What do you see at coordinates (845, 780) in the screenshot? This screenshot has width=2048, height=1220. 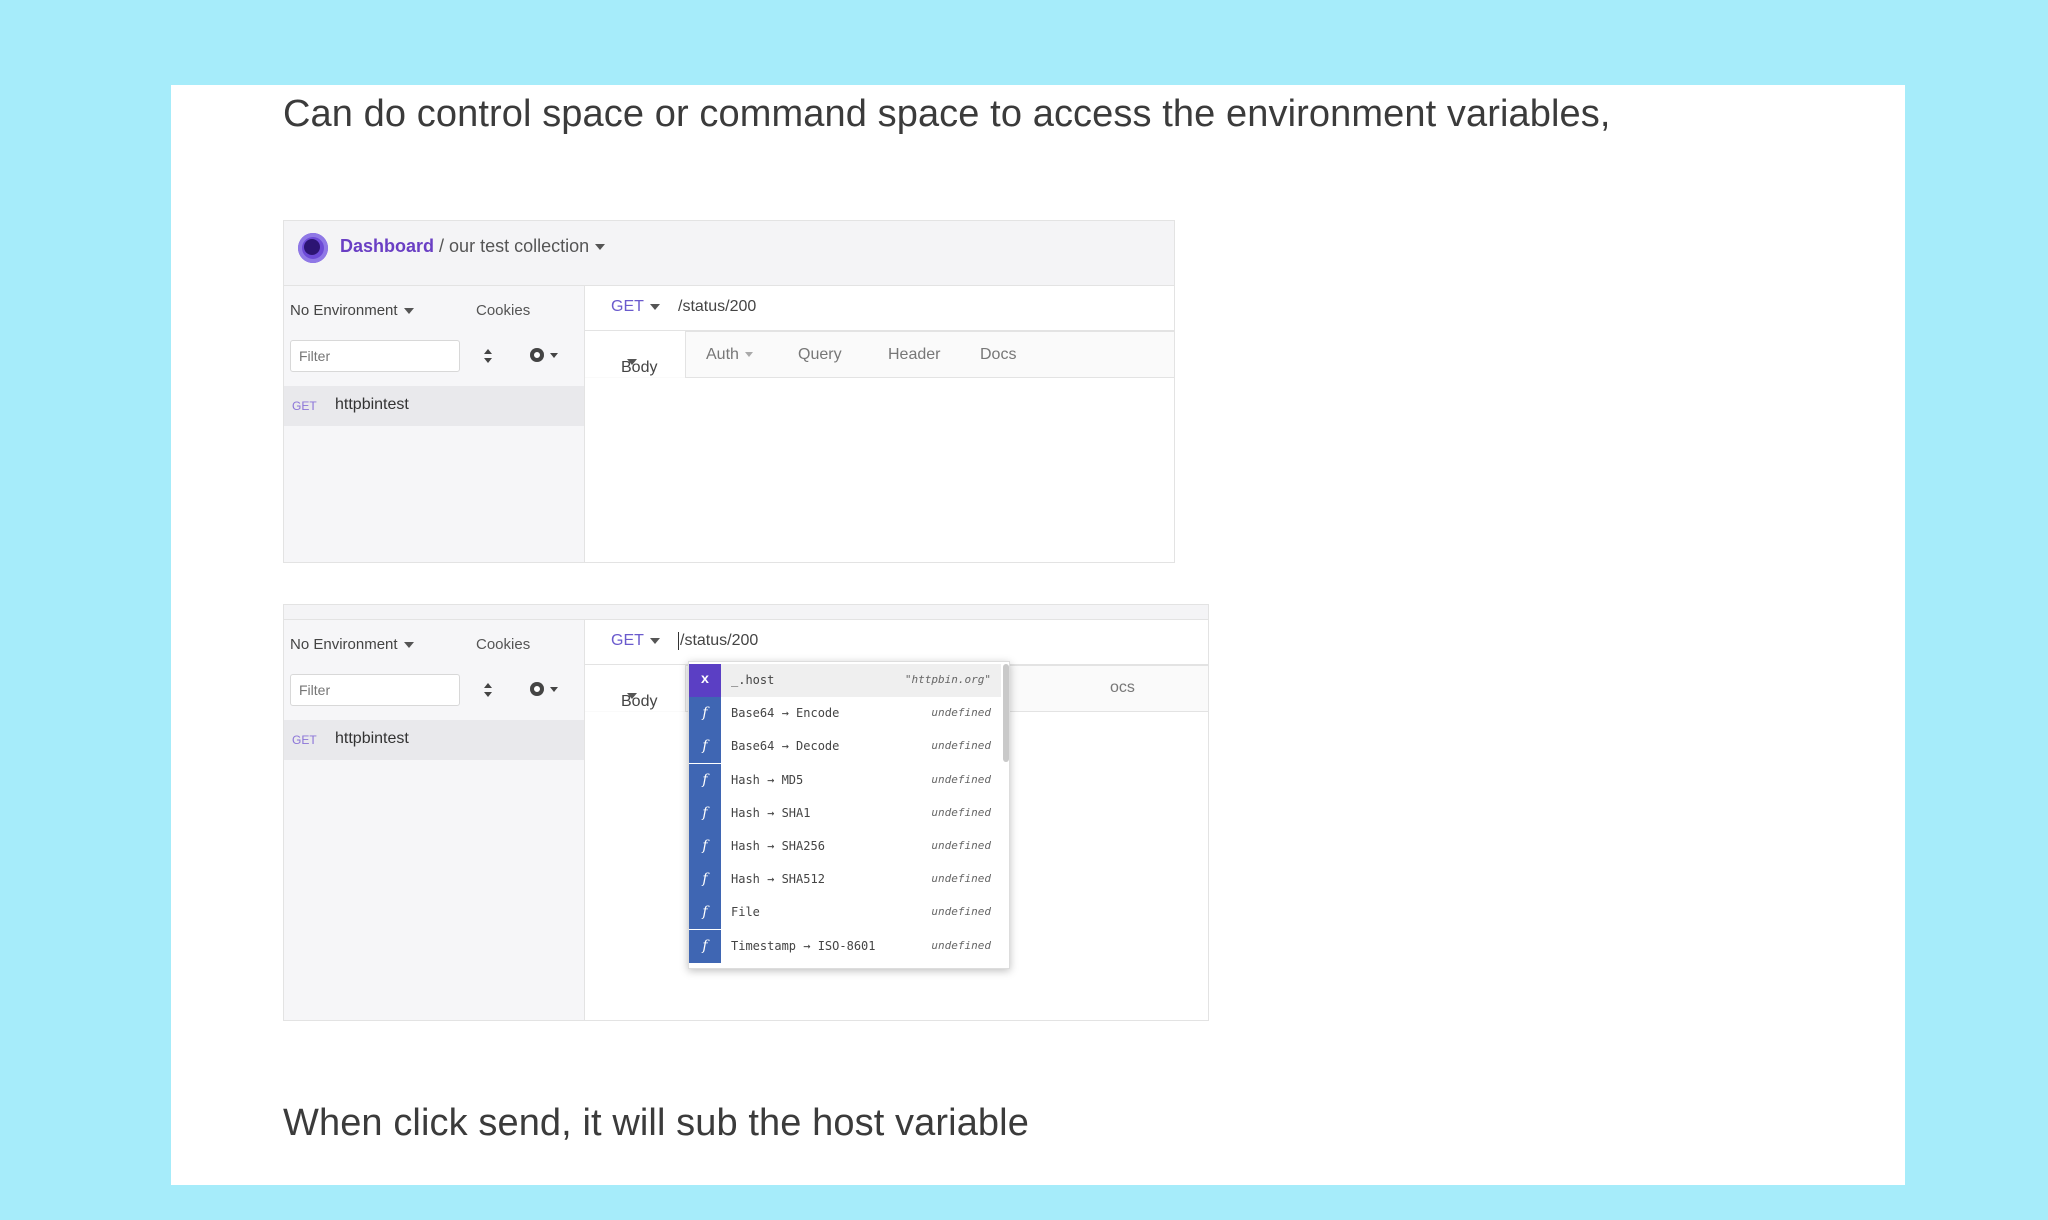 I see `autocomplete-item: f Hash → MD5 undefined` at bounding box center [845, 780].